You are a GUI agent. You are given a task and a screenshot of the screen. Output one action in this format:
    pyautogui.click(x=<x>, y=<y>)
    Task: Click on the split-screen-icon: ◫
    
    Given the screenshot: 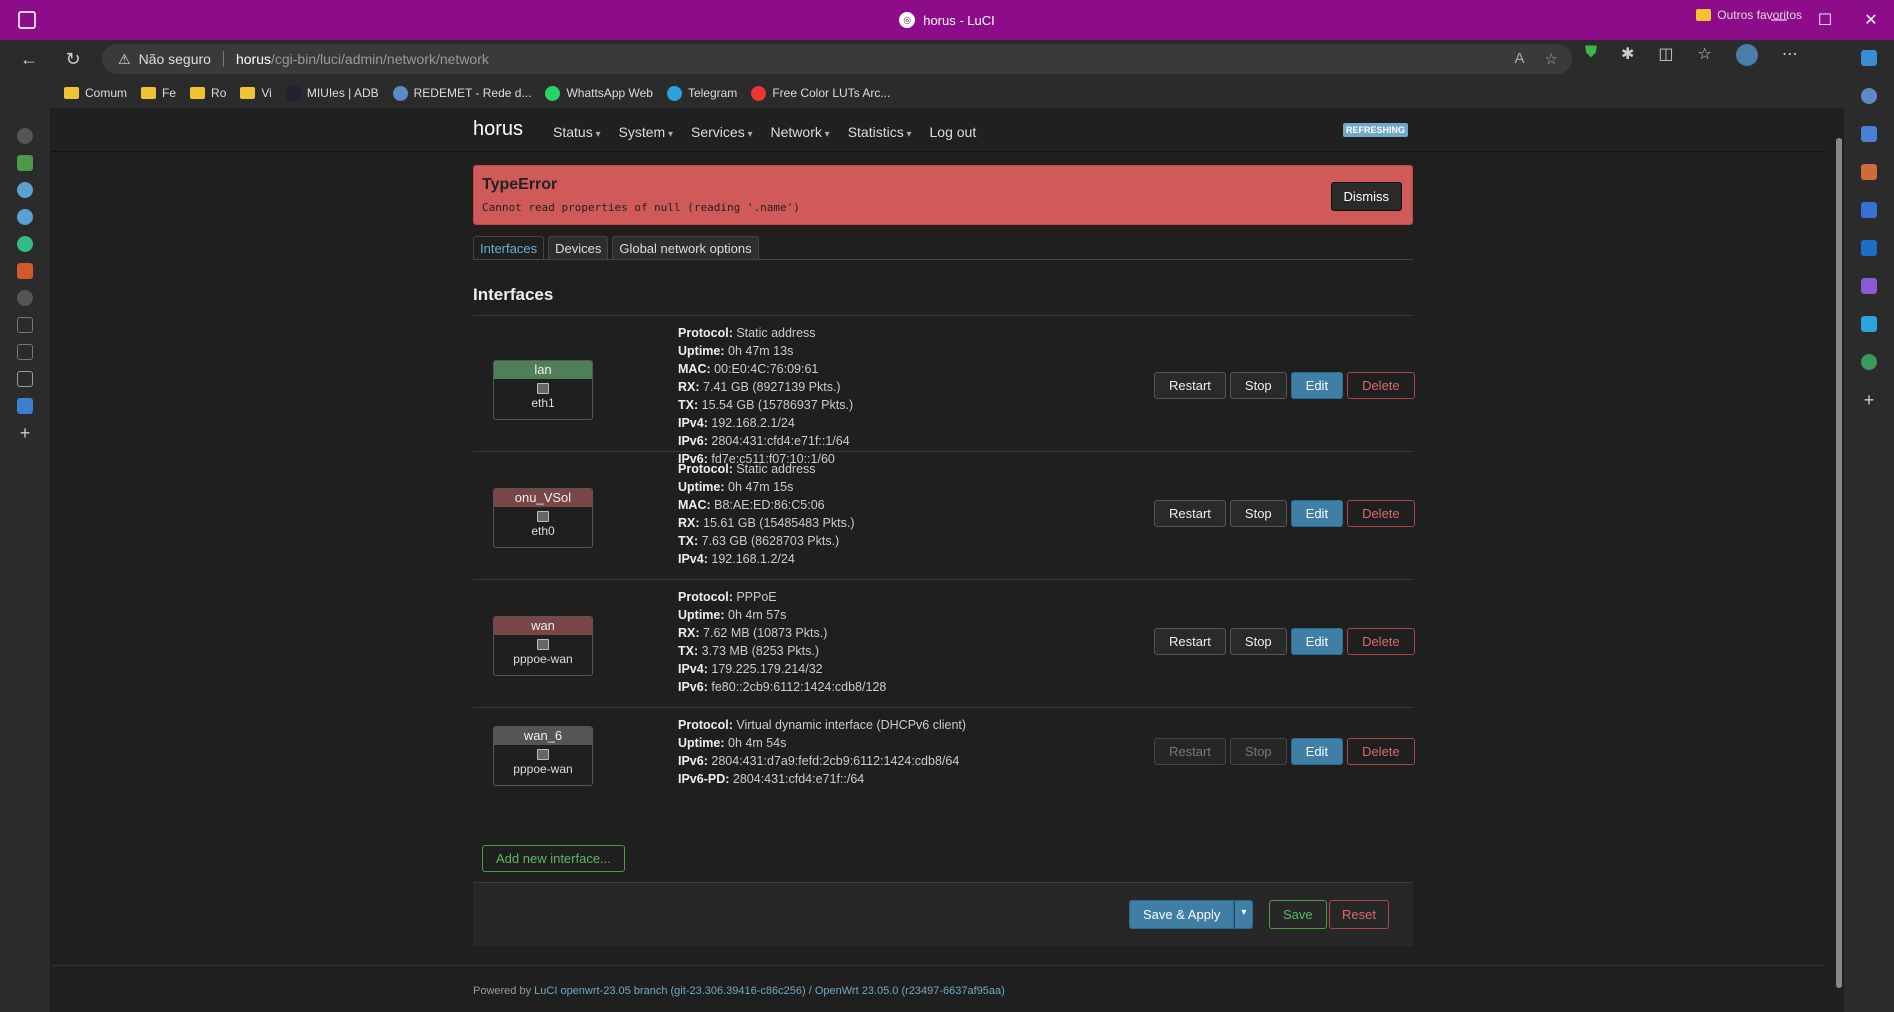 What is the action you would take?
    pyautogui.click(x=1665, y=55)
    